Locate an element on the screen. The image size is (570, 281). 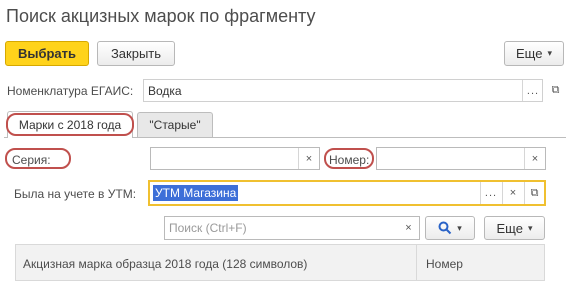
series-clear-icon: × is located at coordinates (308, 158).